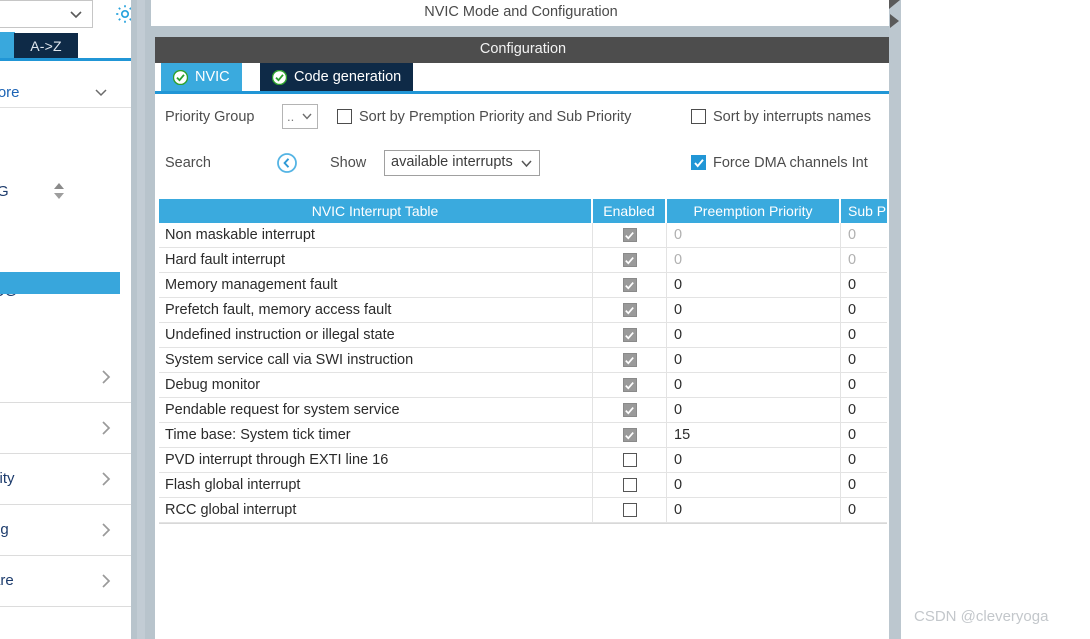 The image size is (1090, 639). What do you see at coordinates (337, 77) in the screenshot?
I see `tab-code-generation: Code generation` at bounding box center [337, 77].